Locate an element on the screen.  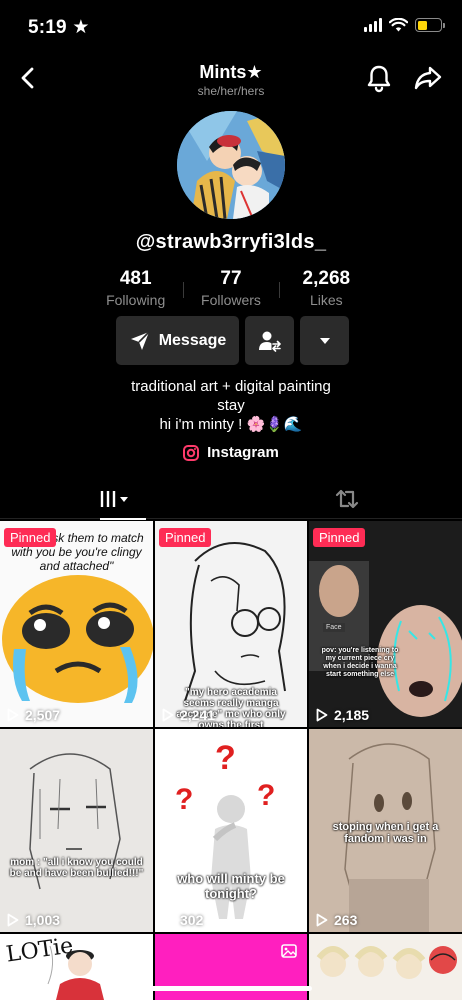
tab-videos is located at coordinates (115, 499).